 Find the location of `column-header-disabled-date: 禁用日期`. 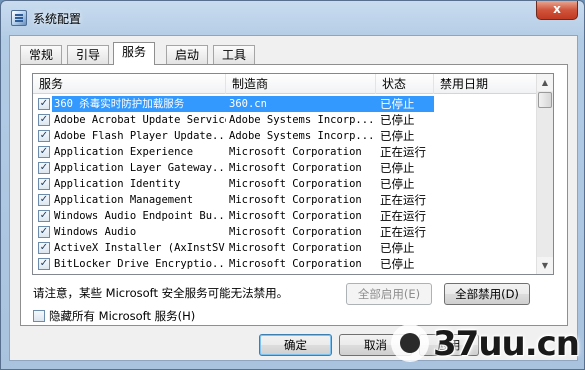

column-header-disabled-date: 禁用日期 is located at coordinates (486, 84).